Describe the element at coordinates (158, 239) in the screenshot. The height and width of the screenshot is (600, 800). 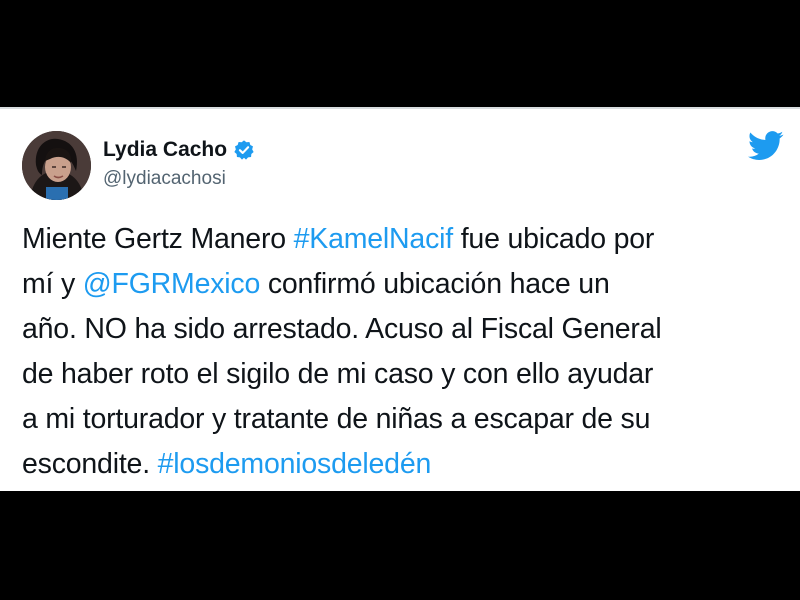
I see `tweet-text-segment: Miente Gertz Manero` at that location.